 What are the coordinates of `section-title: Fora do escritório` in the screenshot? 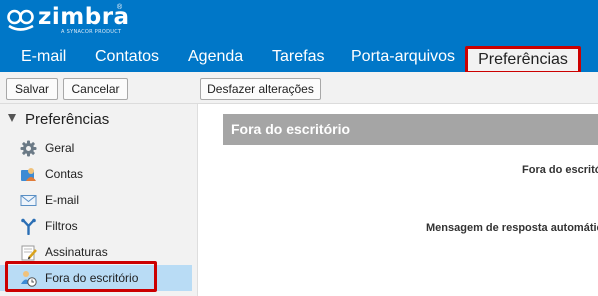 It's located at (410, 129).